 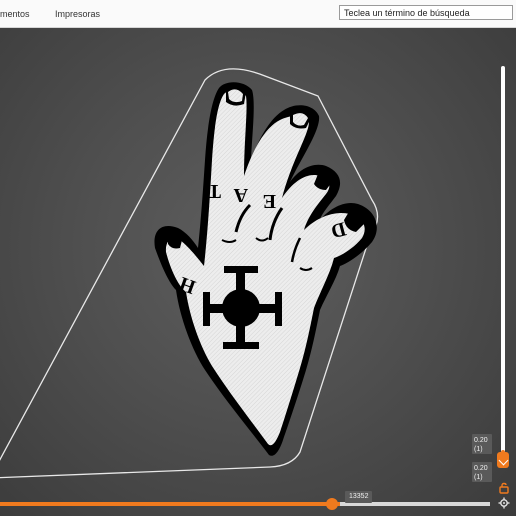 I want to click on lock-icon, so click(x=504, y=488).